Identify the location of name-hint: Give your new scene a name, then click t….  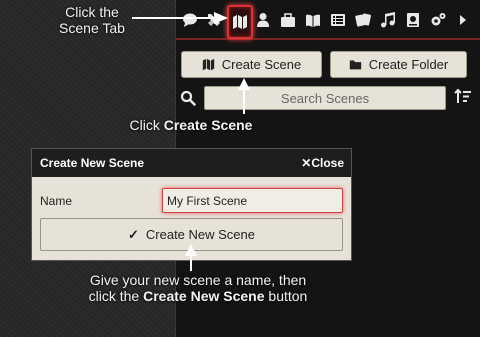
(198, 288).